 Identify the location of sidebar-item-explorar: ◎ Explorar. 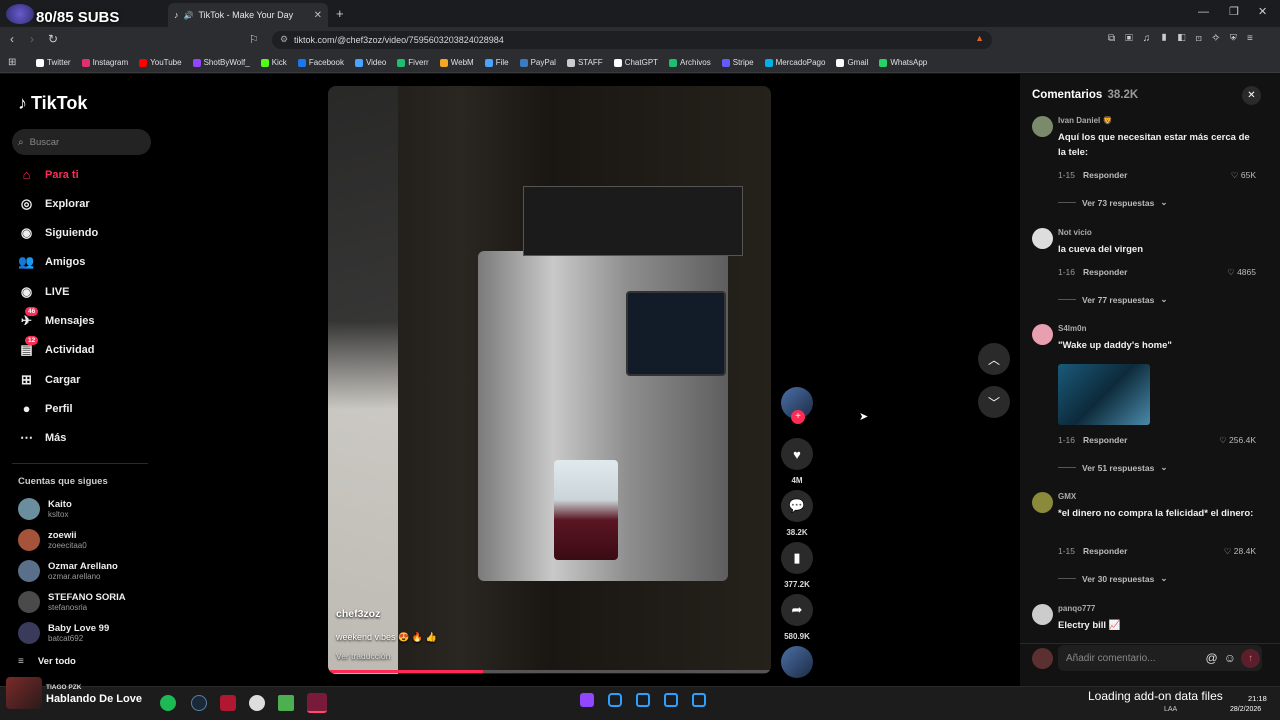
(54, 203).